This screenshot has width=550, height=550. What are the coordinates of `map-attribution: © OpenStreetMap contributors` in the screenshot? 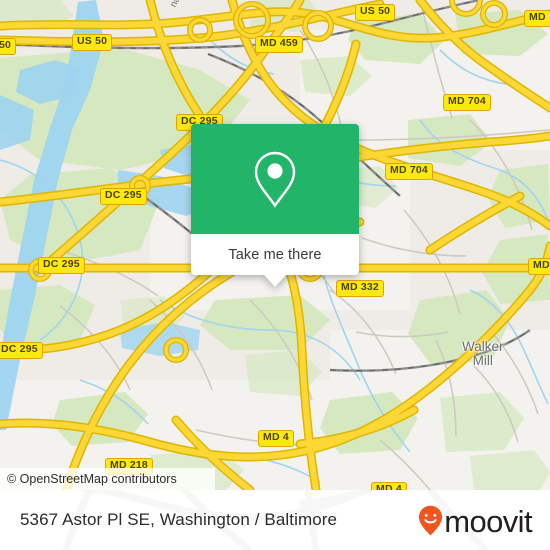 It's located at (107, 479).